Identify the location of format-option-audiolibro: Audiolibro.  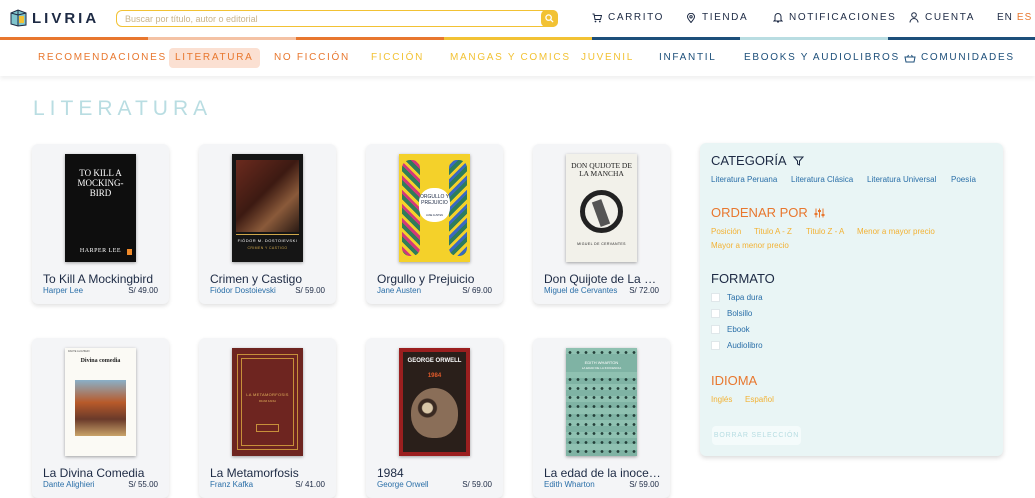
(737, 345).